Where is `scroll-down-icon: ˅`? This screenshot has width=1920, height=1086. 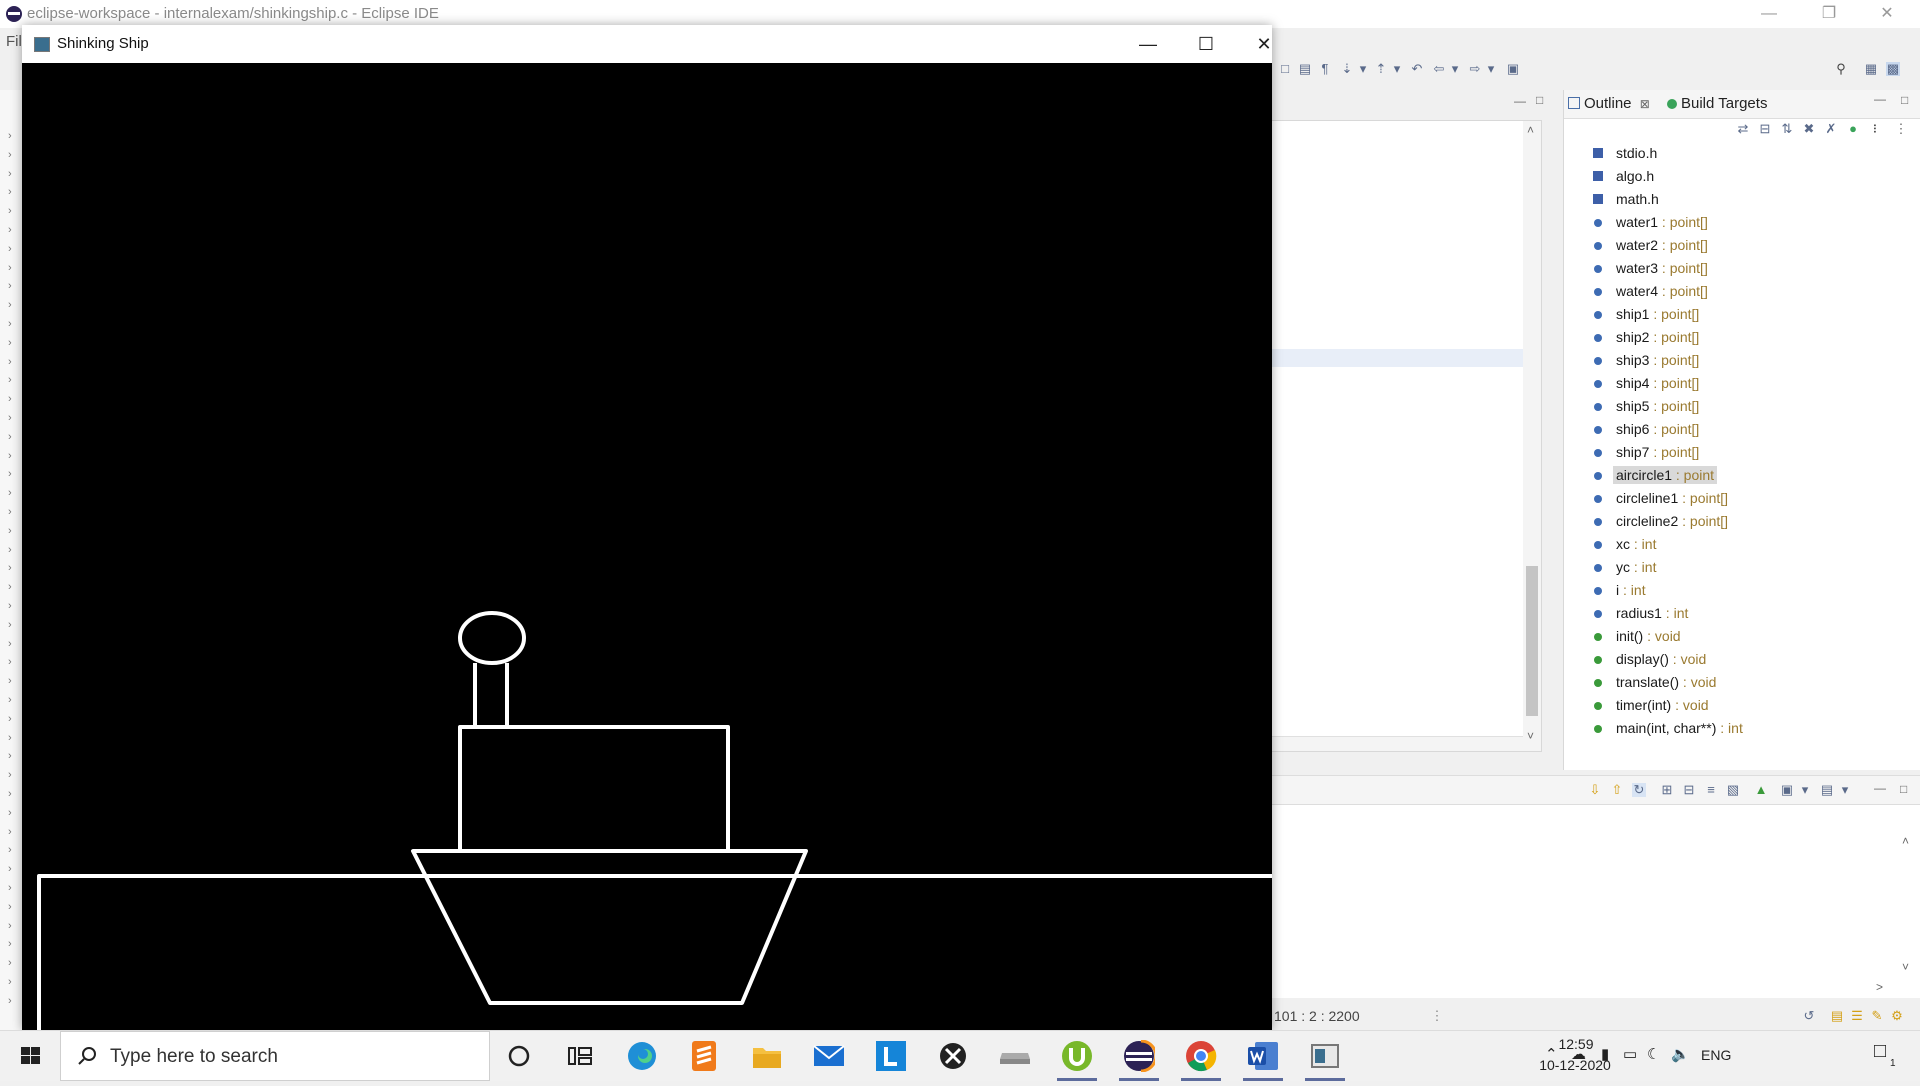 scroll-down-icon: ˅ is located at coordinates (1530, 736).